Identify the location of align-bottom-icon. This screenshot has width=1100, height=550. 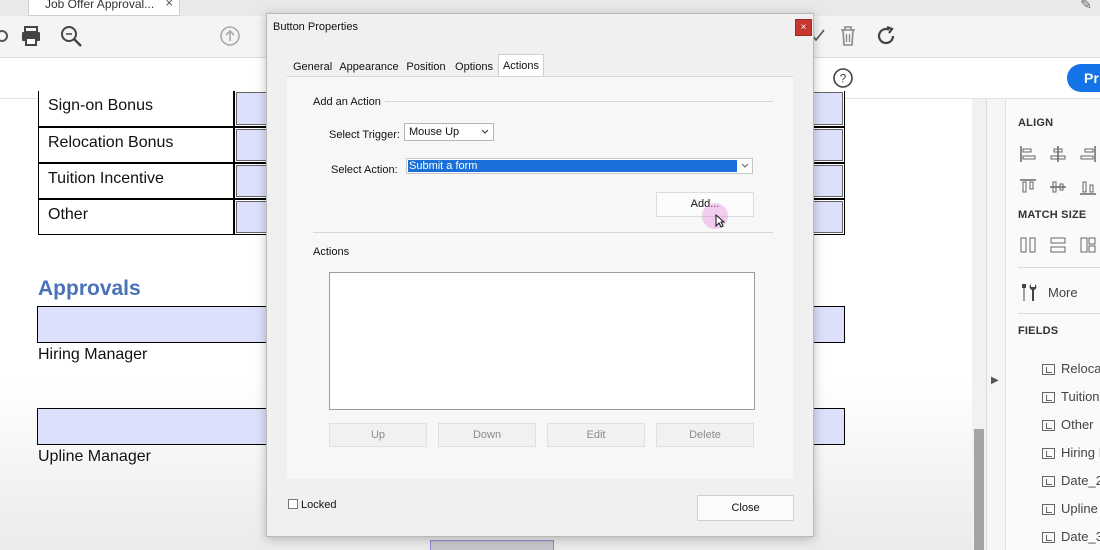
(1088, 187).